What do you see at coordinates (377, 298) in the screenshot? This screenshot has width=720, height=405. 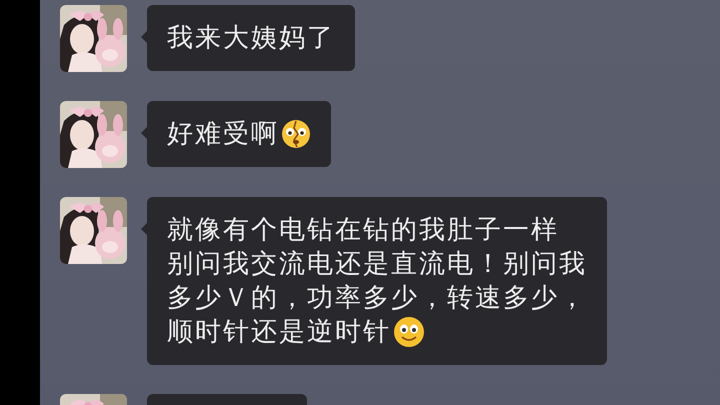 I see `message-text: 多少Ｖ的，功率多少，转速多少，` at bounding box center [377, 298].